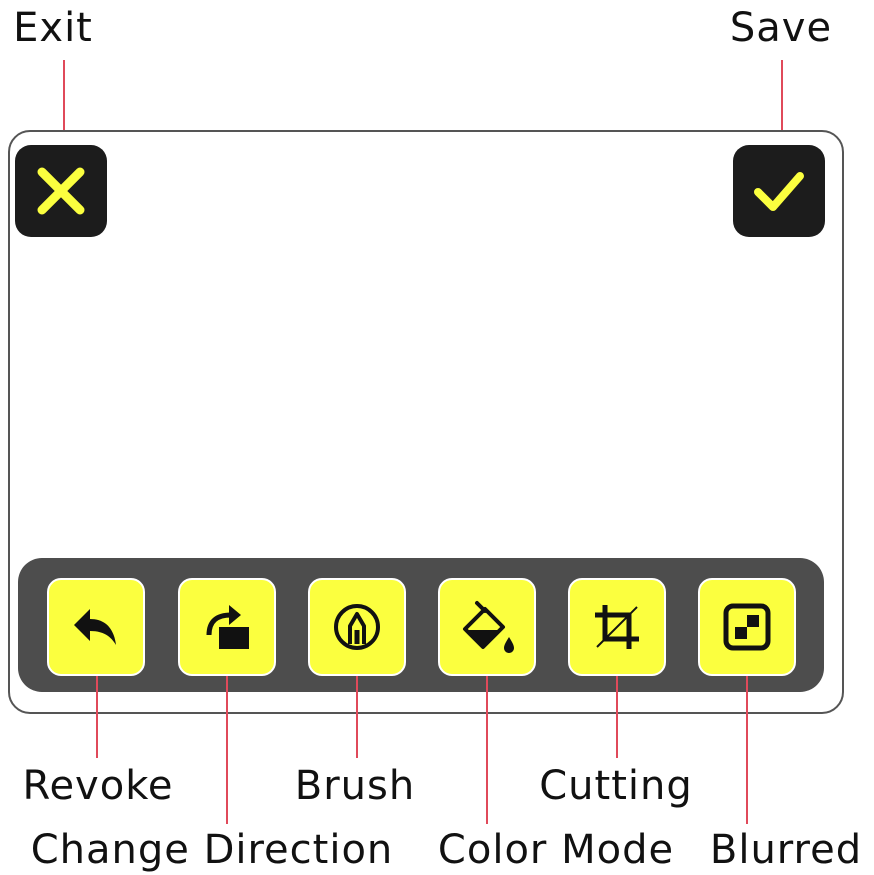 The height and width of the screenshot is (875, 874). Describe the element at coordinates (53, 28) in the screenshot. I see `exit-label: Exit` at that location.